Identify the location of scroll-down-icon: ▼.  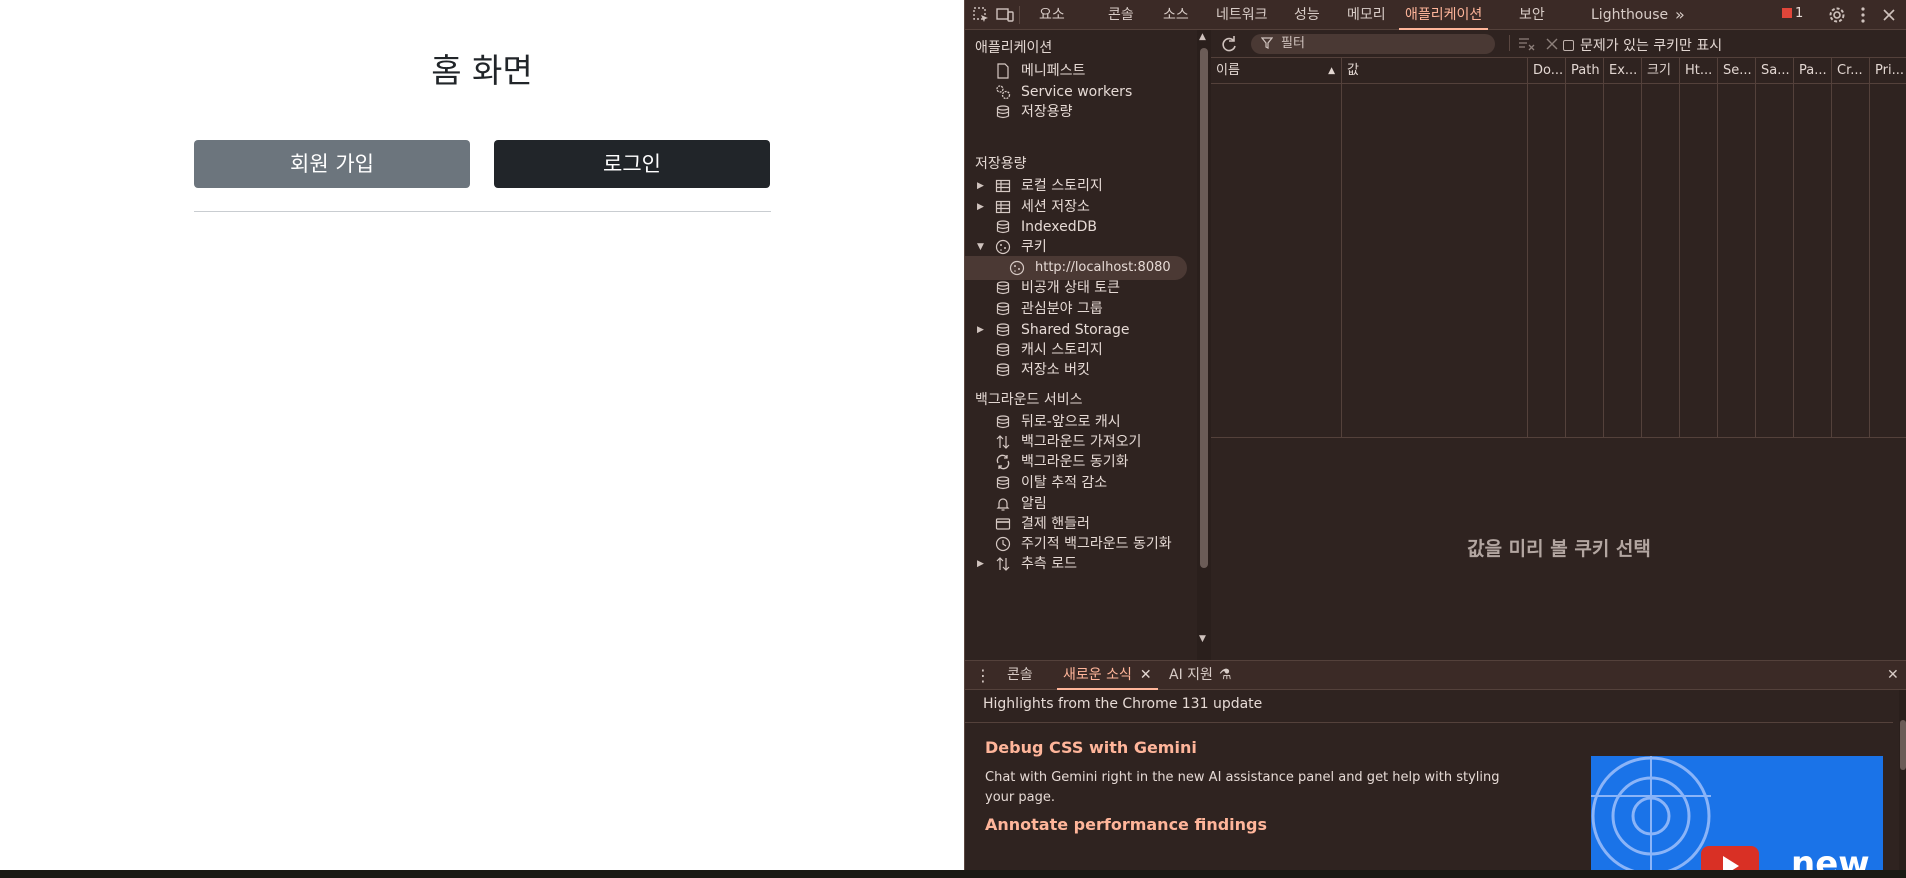
(1202, 639).